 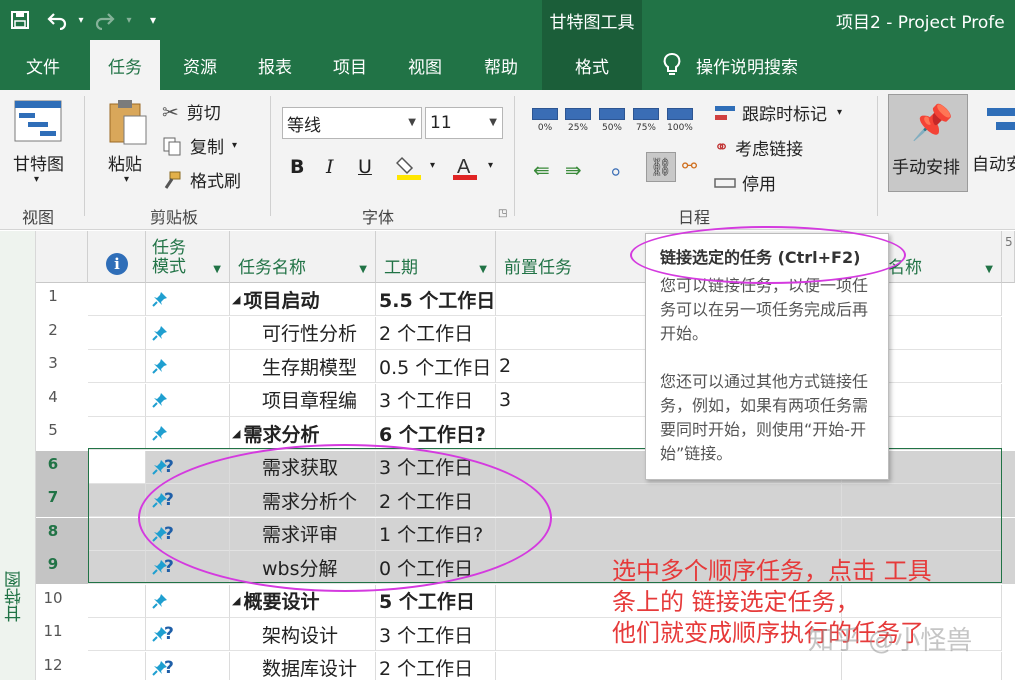 I want to click on tab-file: 文件, so click(x=43, y=65).